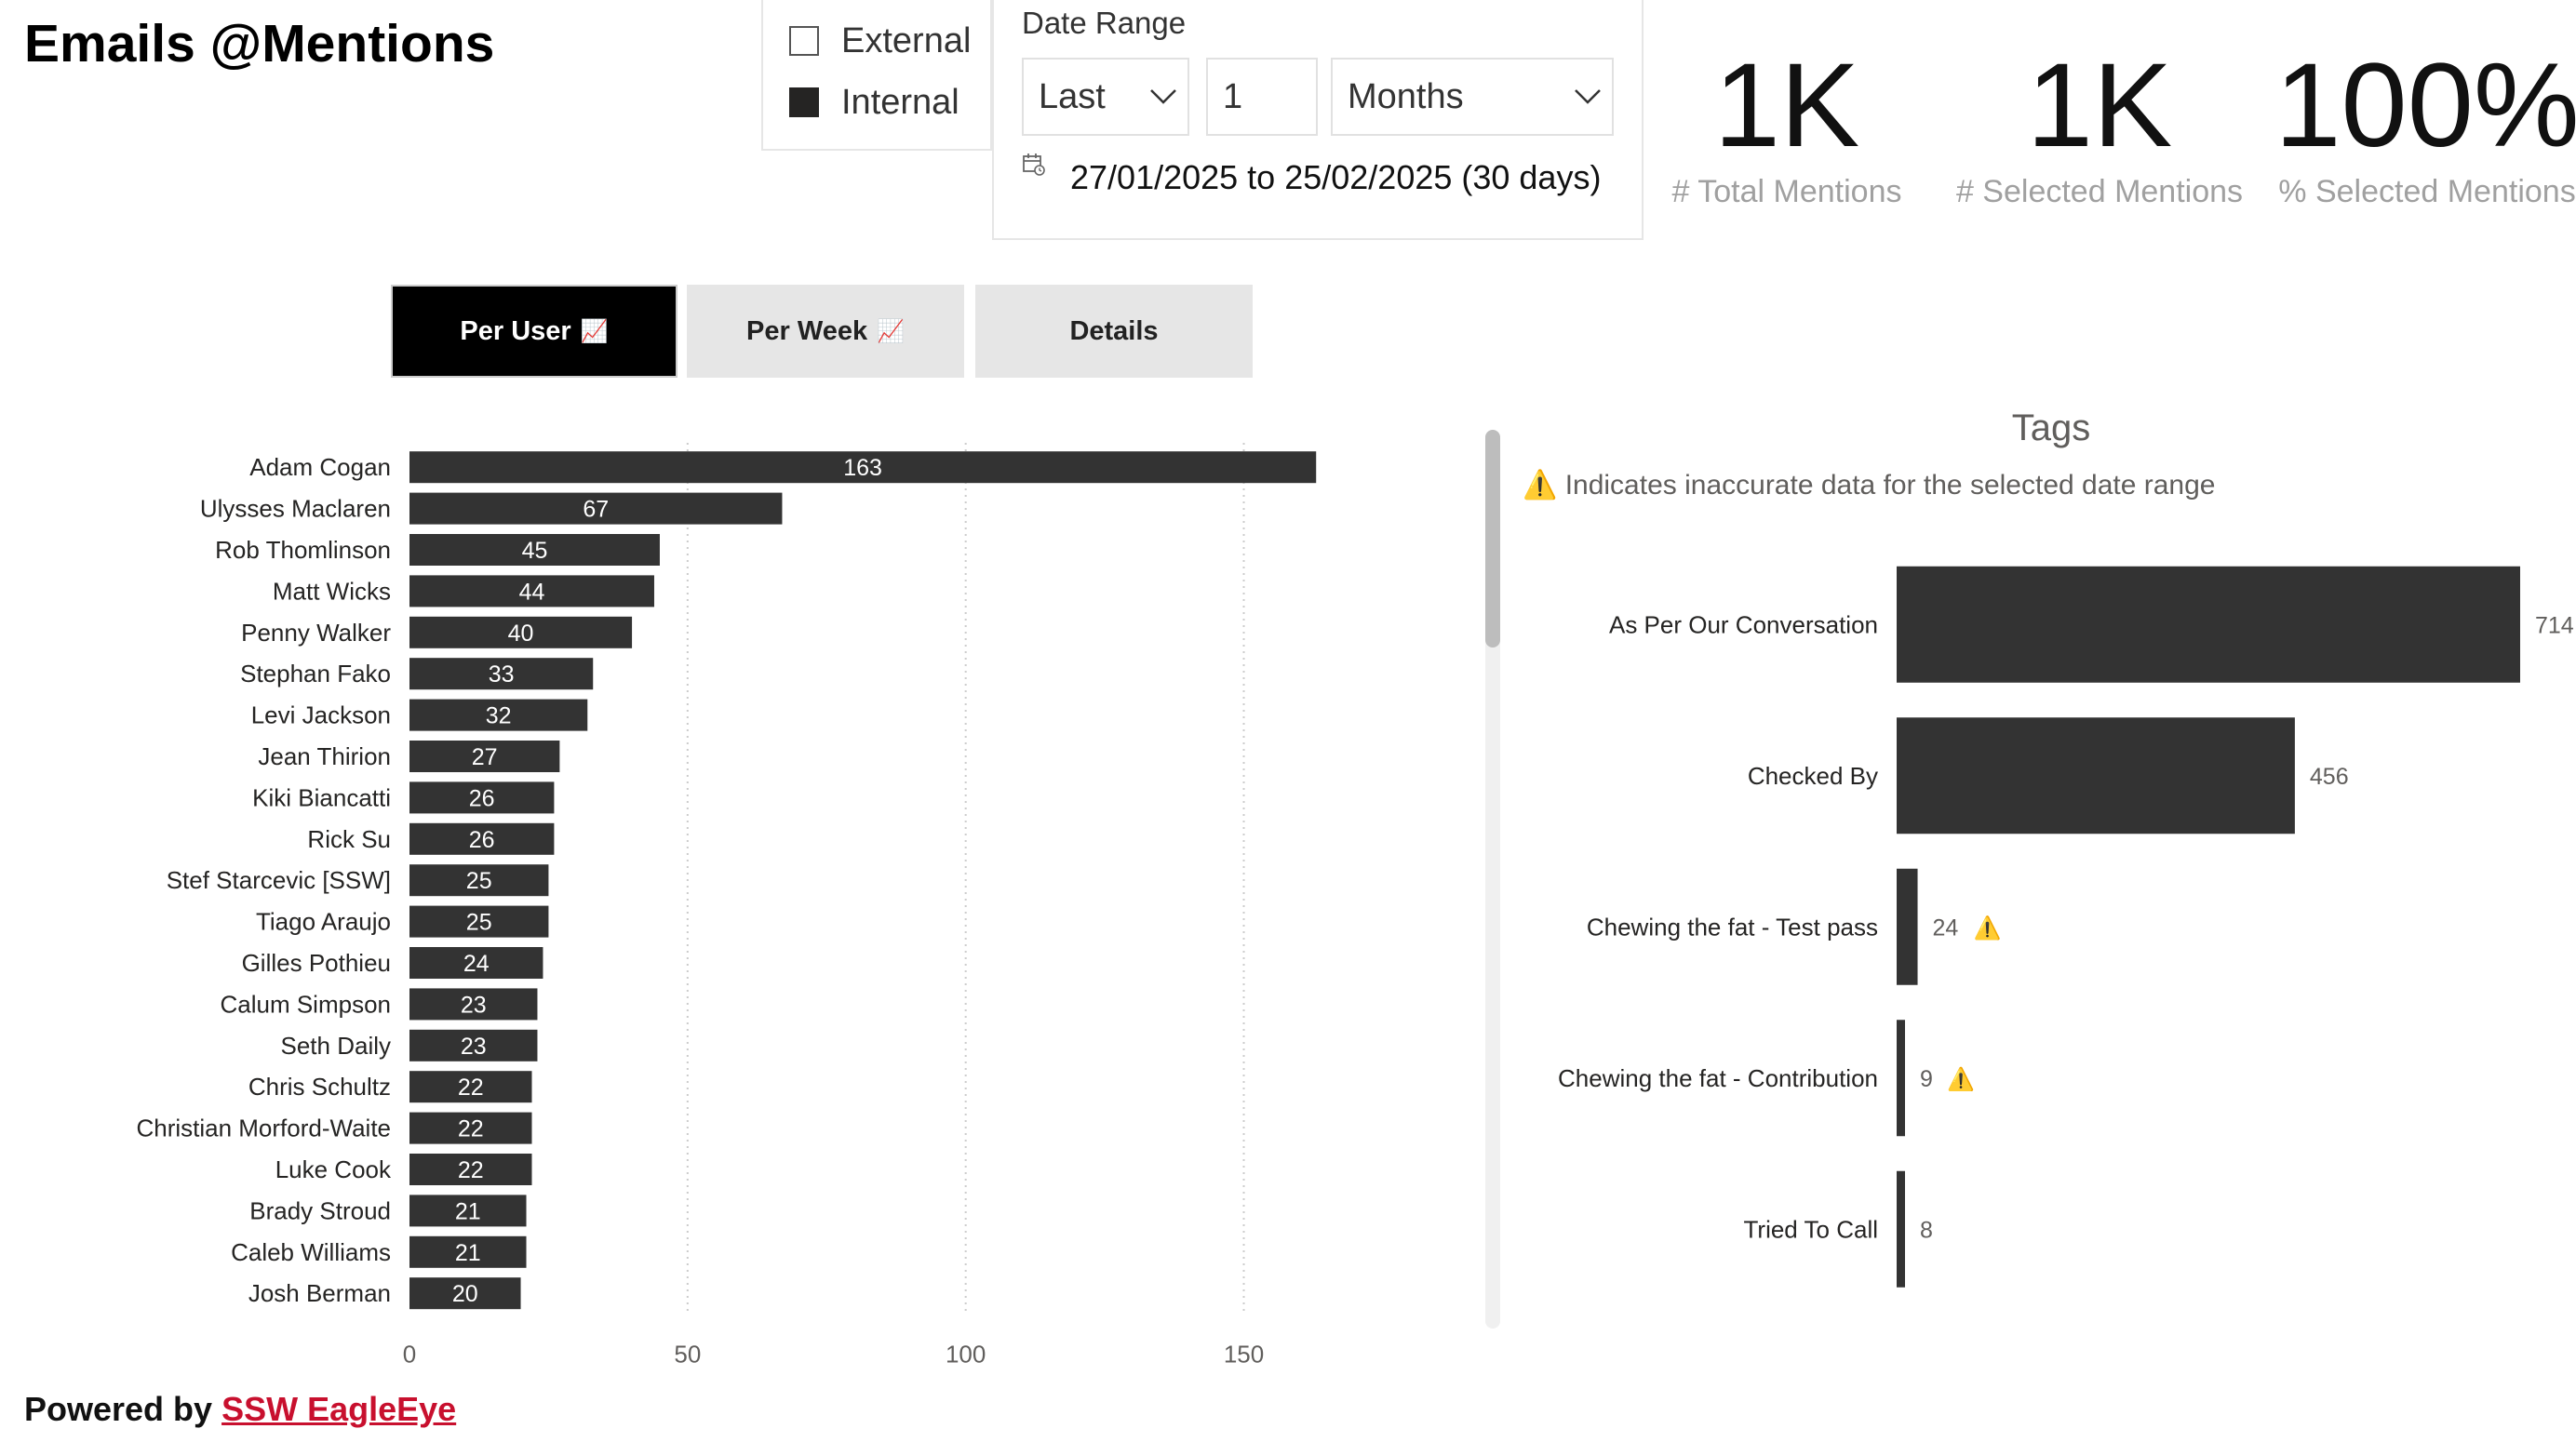  I want to click on bar-value-label: 40, so click(521, 634).